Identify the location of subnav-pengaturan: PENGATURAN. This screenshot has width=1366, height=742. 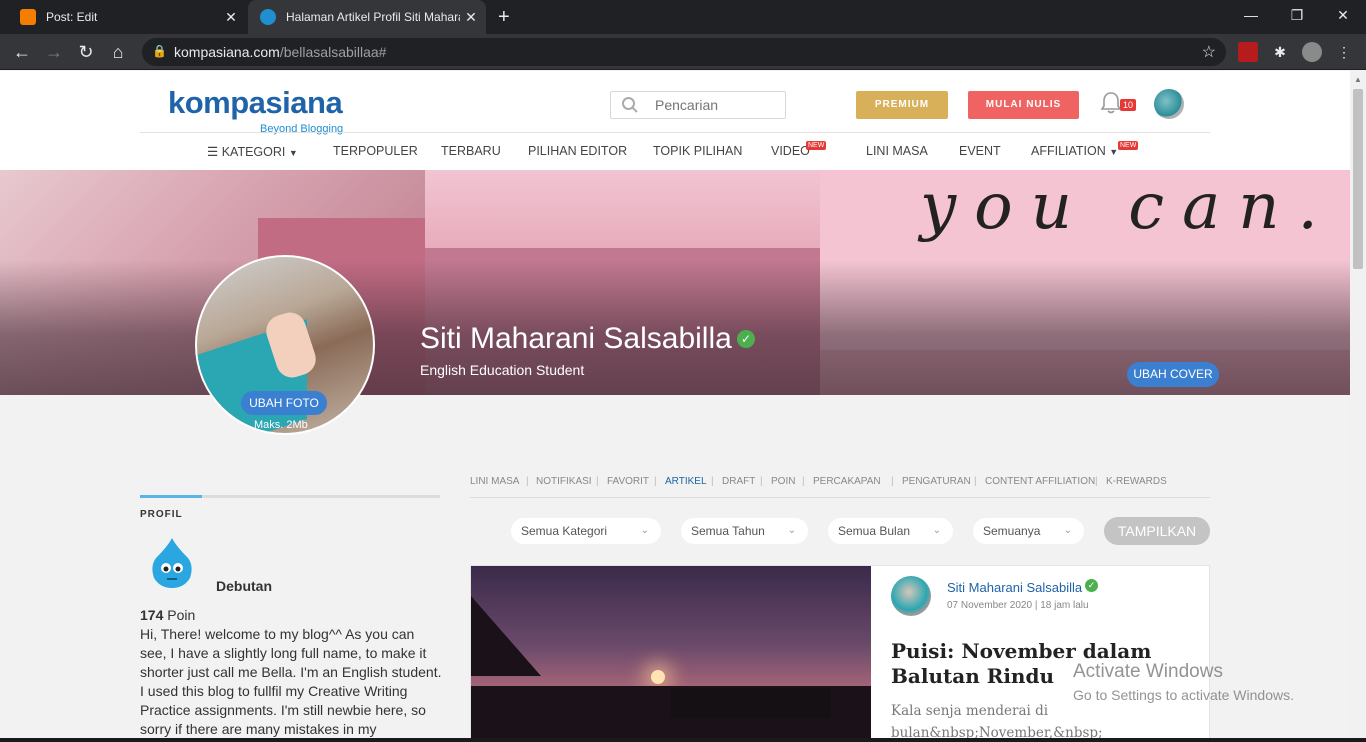
(936, 481).